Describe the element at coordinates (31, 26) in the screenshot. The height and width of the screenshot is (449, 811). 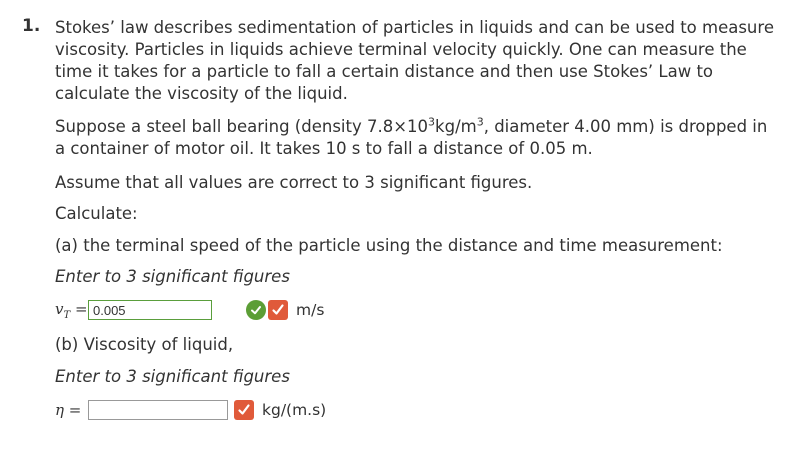
I see `question-number: 1.` at that location.